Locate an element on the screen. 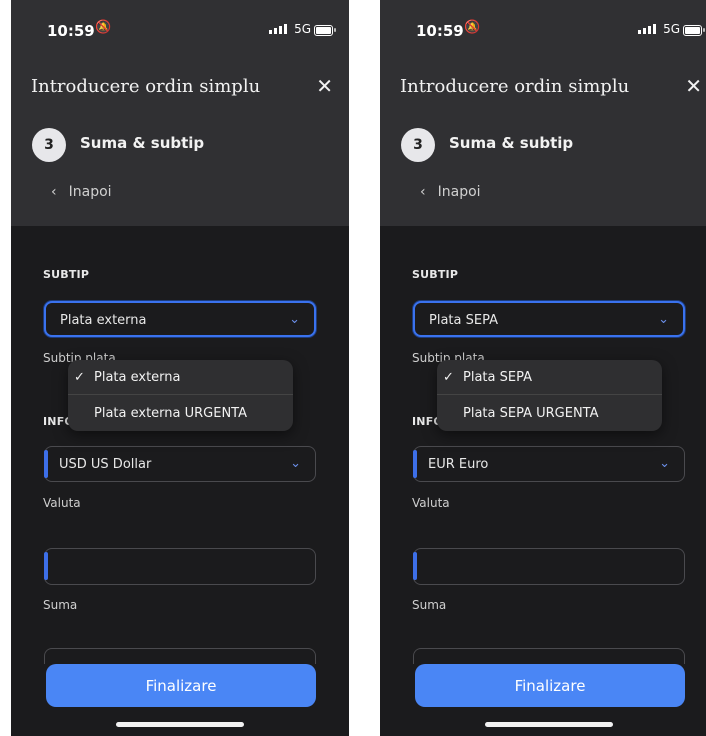  dropdown-option-label: Plata externa is located at coordinates (137, 377).